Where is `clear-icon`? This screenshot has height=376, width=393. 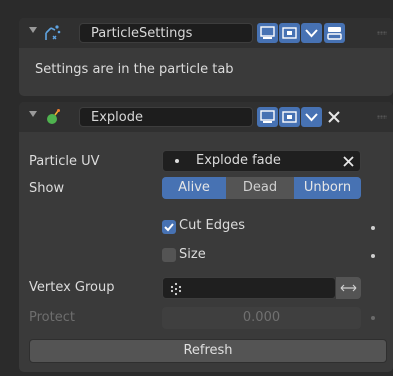 clear-icon is located at coordinates (348, 161).